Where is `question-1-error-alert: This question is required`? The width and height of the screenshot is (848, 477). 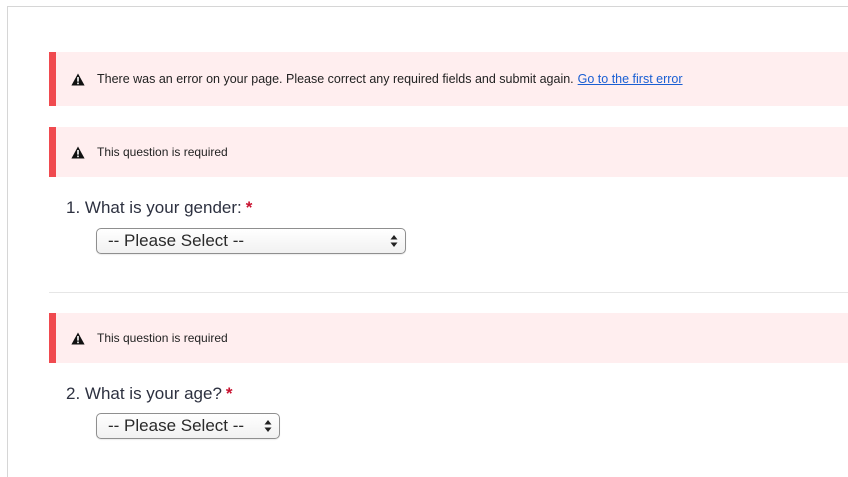 question-1-error-alert: This question is required is located at coordinates (448, 152).